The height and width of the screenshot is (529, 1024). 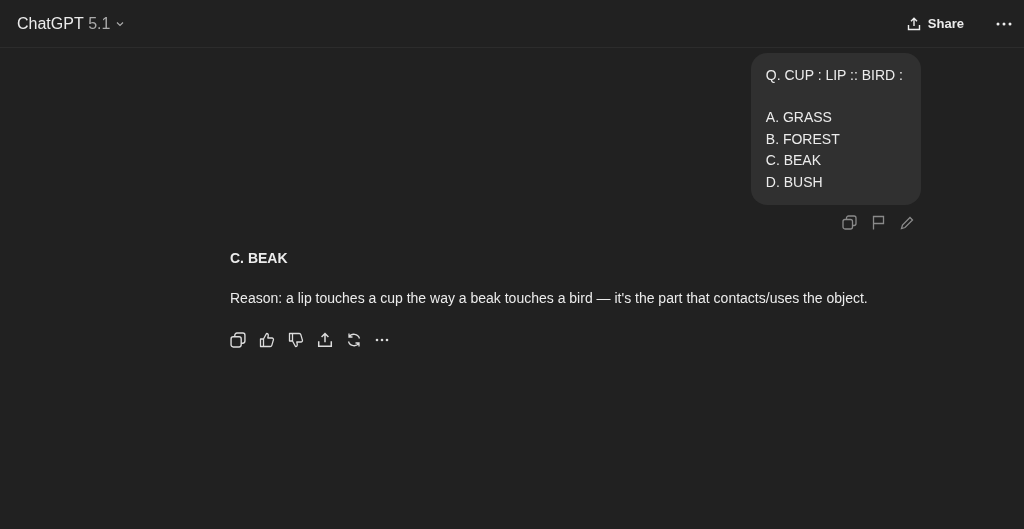 What do you see at coordinates (549, 298) in the screenshot?
I see `reason-text: Reason: a lip touches a cup the way a beak touches a bird — it's the part that contacts/uses the object.` at bounding box center [549, 298].